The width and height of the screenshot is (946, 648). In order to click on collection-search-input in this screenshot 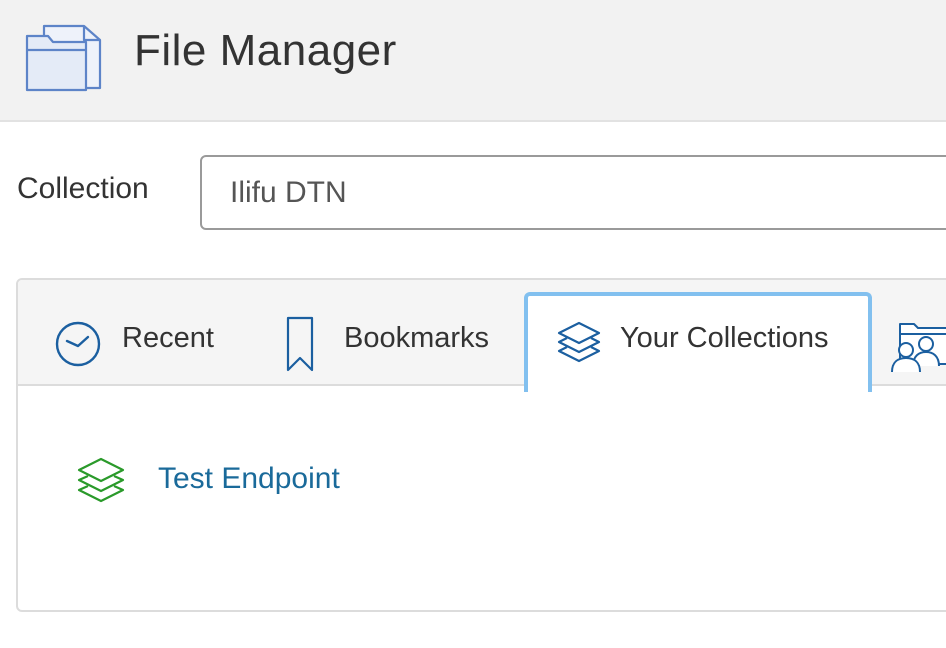, I will do `click(573, 192)`.